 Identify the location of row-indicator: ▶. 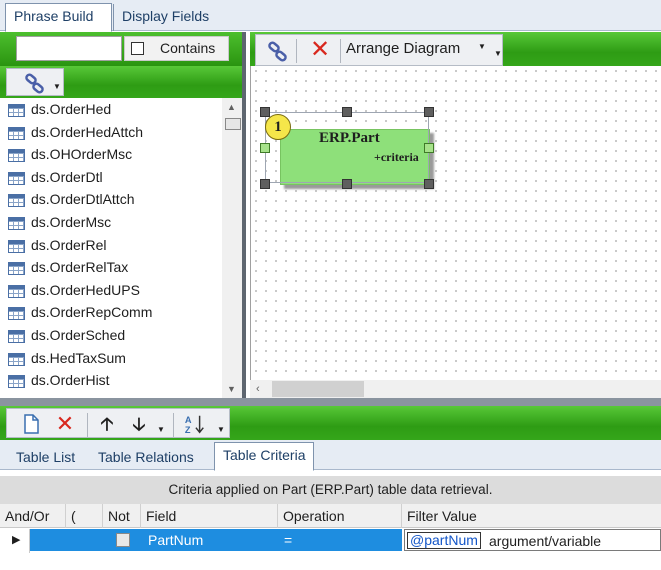
(15, 541).